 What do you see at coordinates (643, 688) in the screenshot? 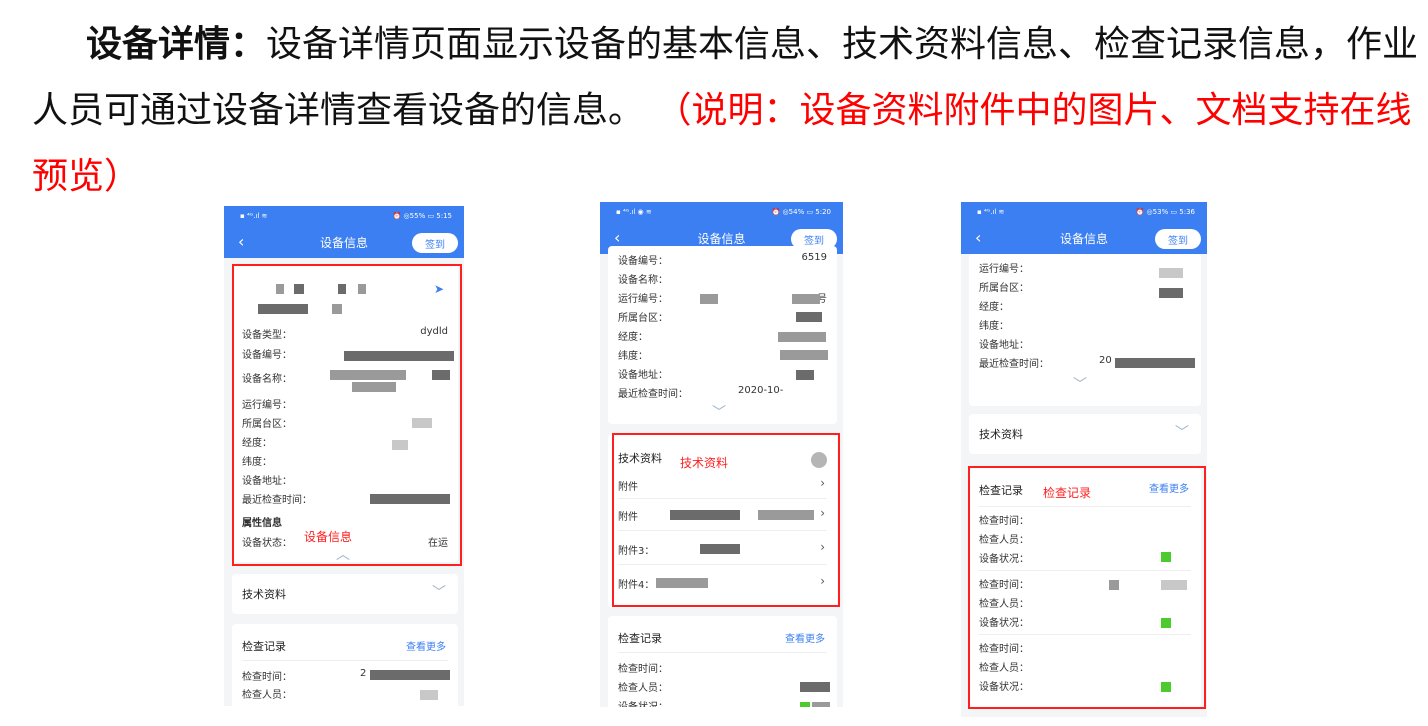
I see `inspection-row-label: 检查人员：` at bounding box center [643, 688].